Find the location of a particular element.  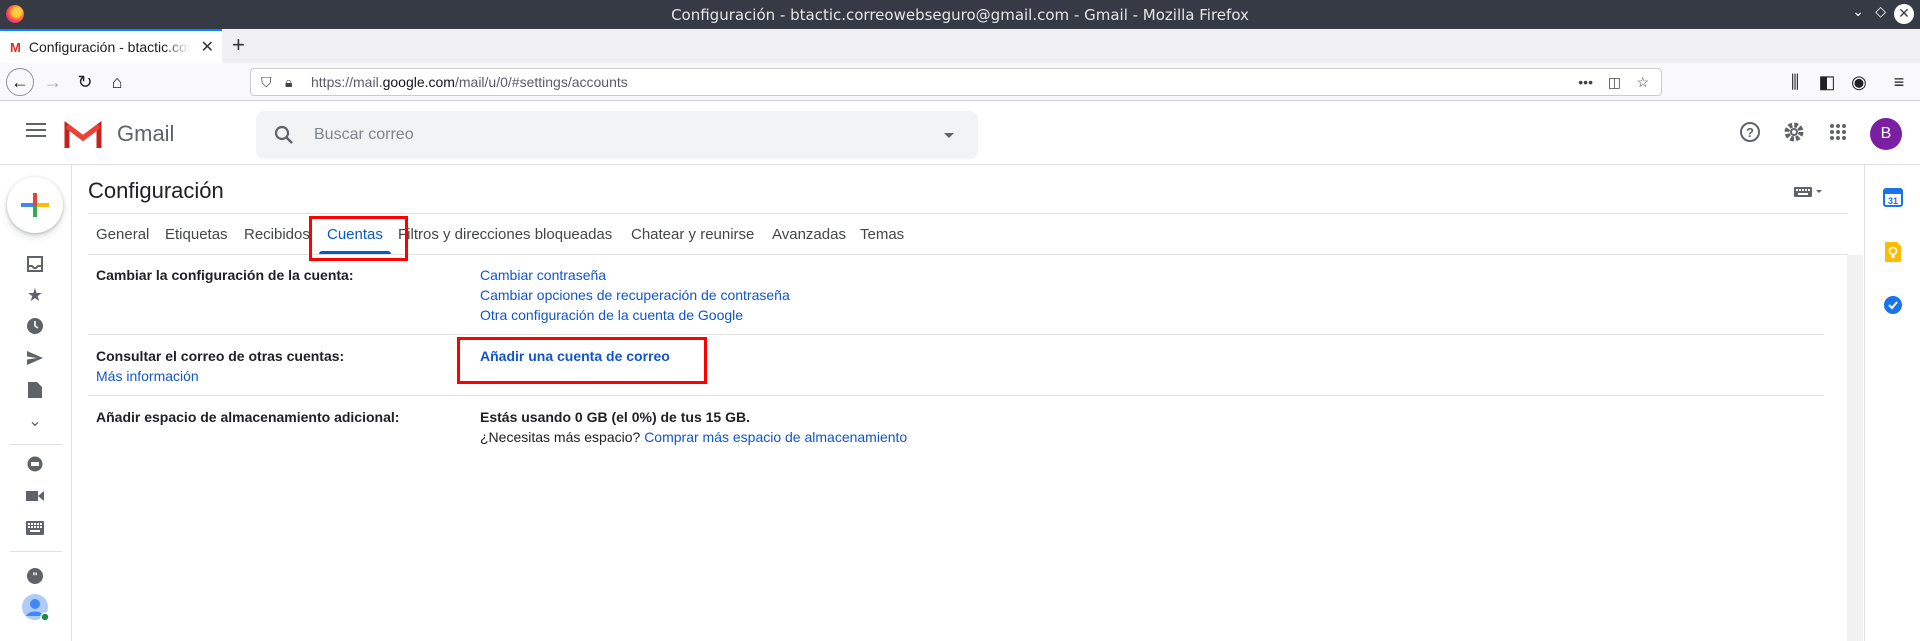

input-tools-keyboard-icon is located at coordinates (1809, 194).